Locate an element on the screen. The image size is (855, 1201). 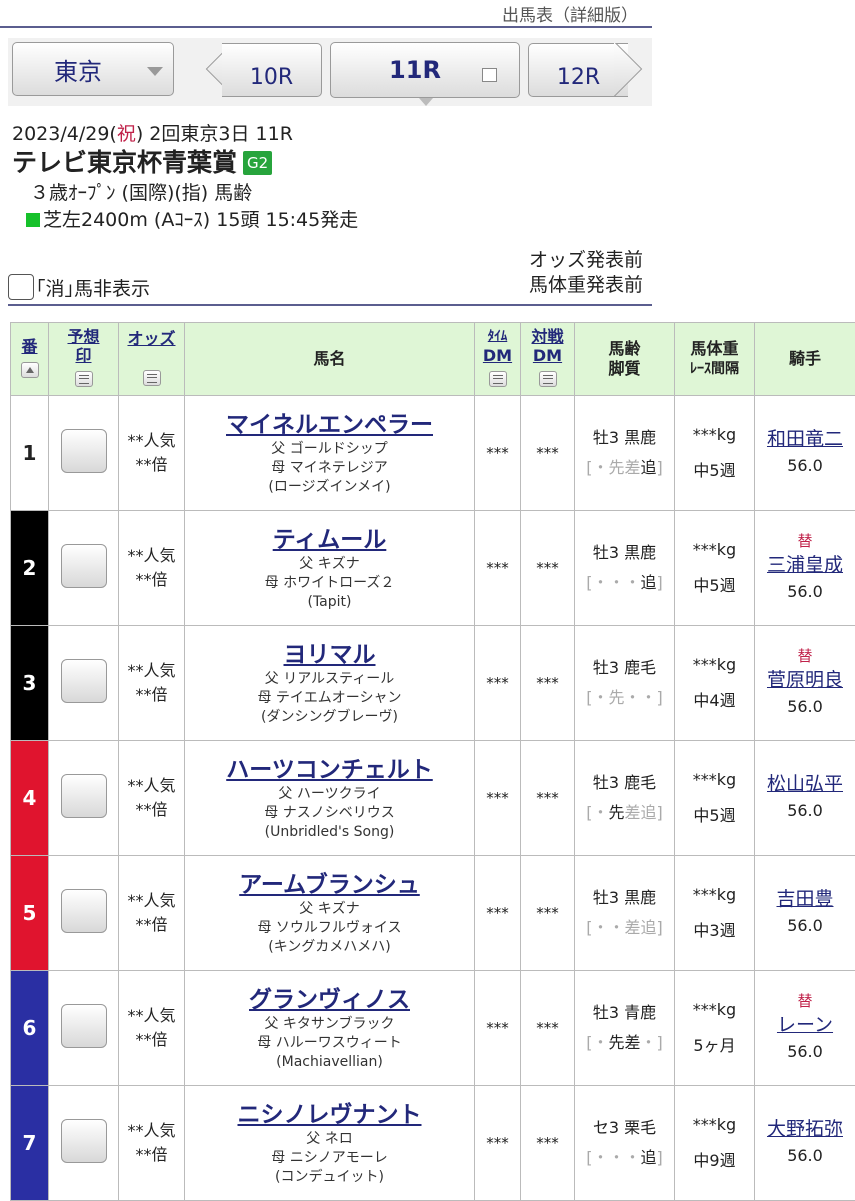
horse-name-link: マイネルエンペラー is located at coordinates (329, 425).